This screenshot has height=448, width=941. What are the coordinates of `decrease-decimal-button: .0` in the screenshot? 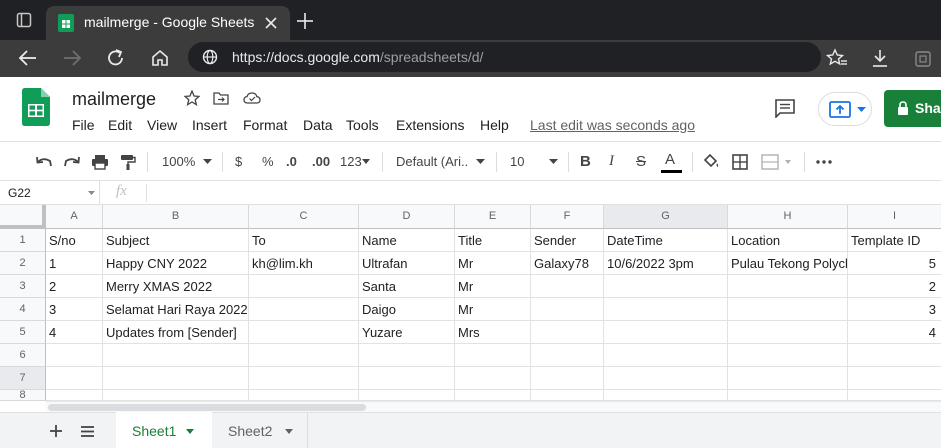 It's located at (291, 161).